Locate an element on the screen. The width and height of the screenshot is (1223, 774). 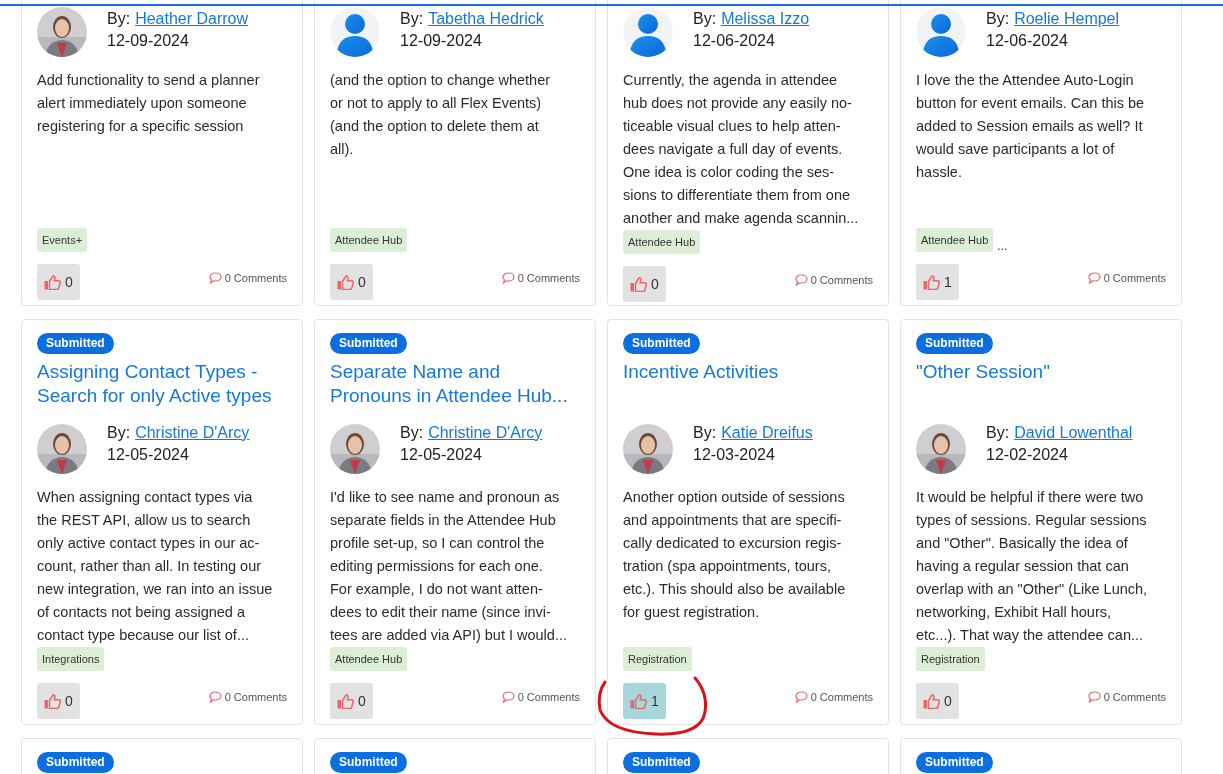
author-link: Heather Darrow is located at coordinates (192, 19).